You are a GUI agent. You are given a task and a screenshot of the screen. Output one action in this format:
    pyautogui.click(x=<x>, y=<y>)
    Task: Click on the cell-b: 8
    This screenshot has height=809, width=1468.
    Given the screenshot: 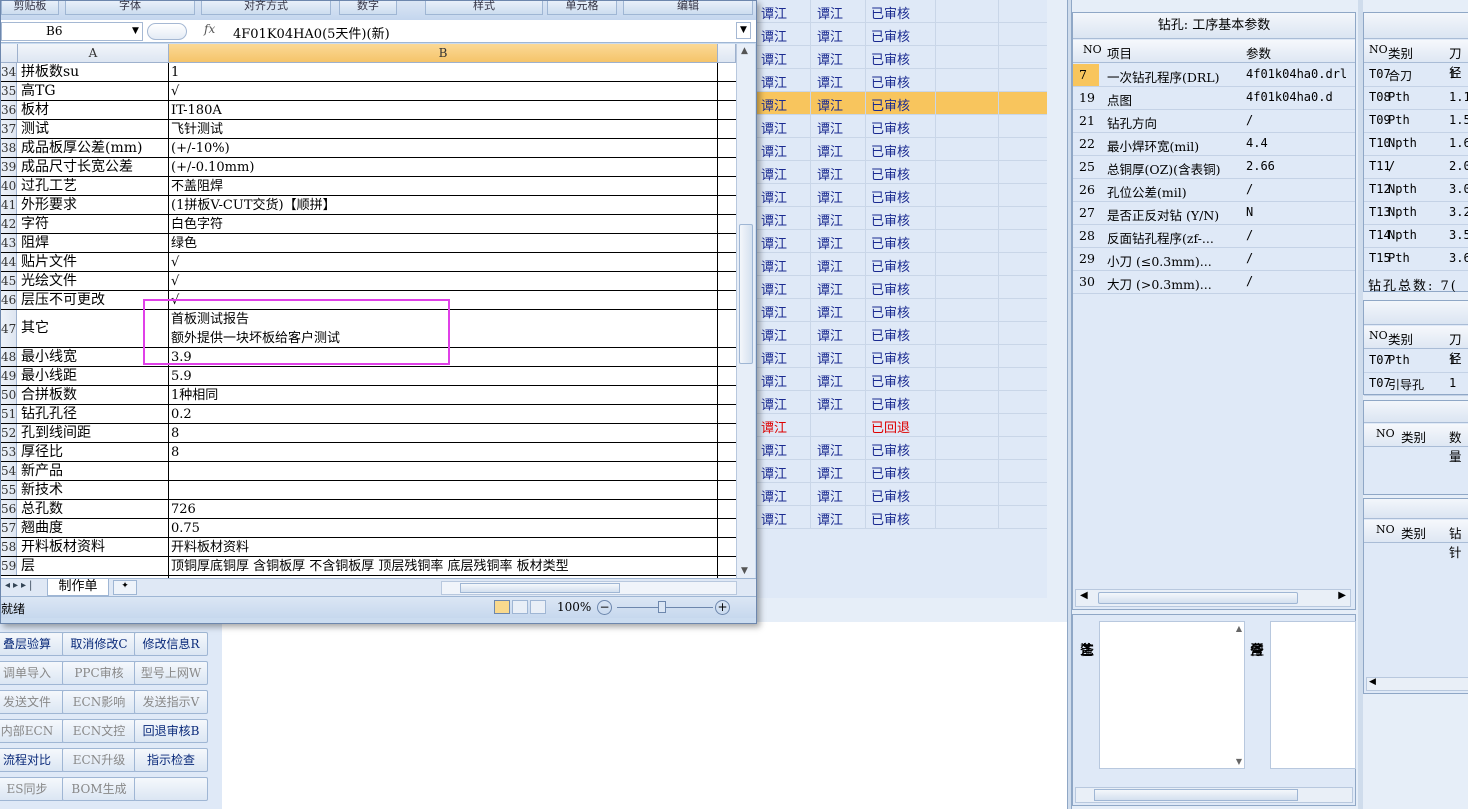 What is the action you would take?
    pyautogui.click(x=175, y=433)
    